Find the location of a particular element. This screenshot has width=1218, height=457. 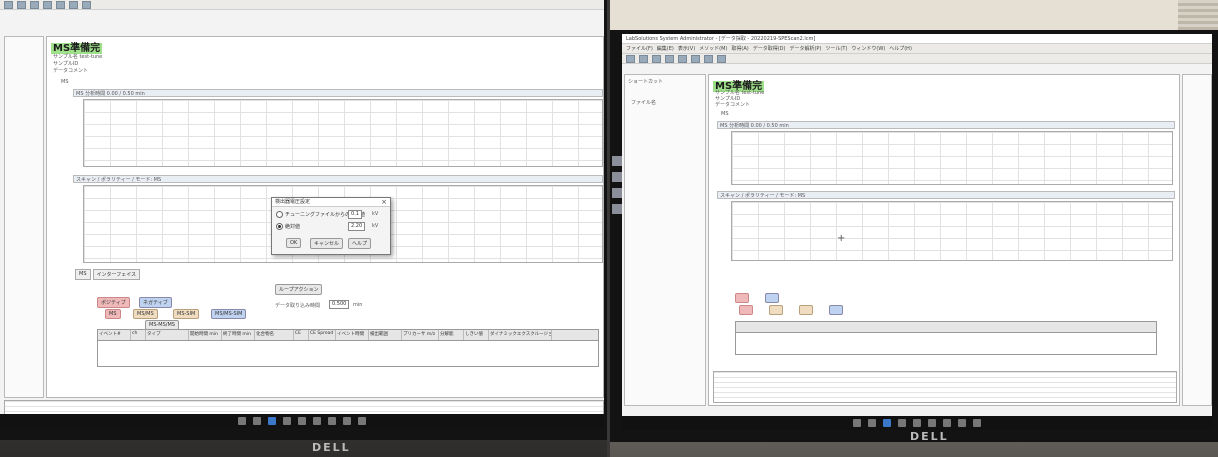

tab-ms: MS is located at coordinates (65, 82).